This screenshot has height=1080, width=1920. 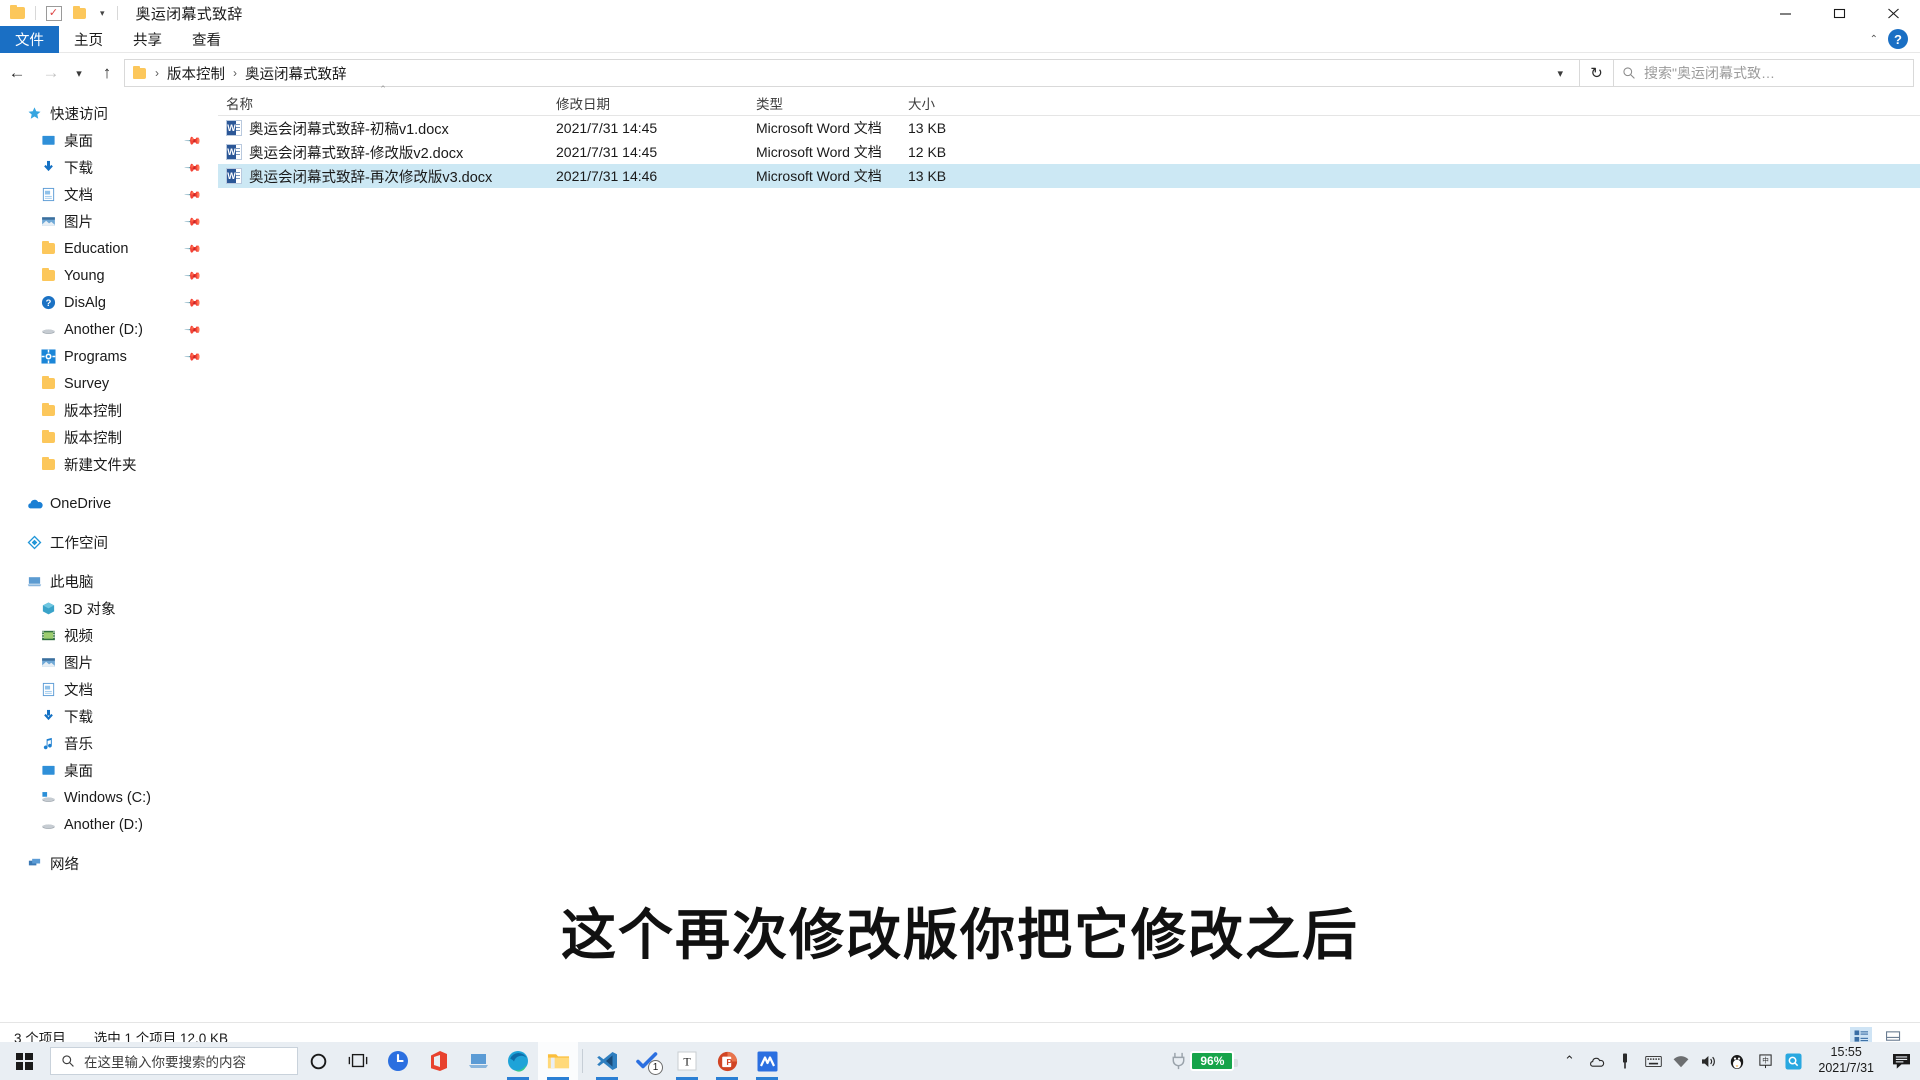 I want to click on tab-view: 查看, so click(x=206, y=39).